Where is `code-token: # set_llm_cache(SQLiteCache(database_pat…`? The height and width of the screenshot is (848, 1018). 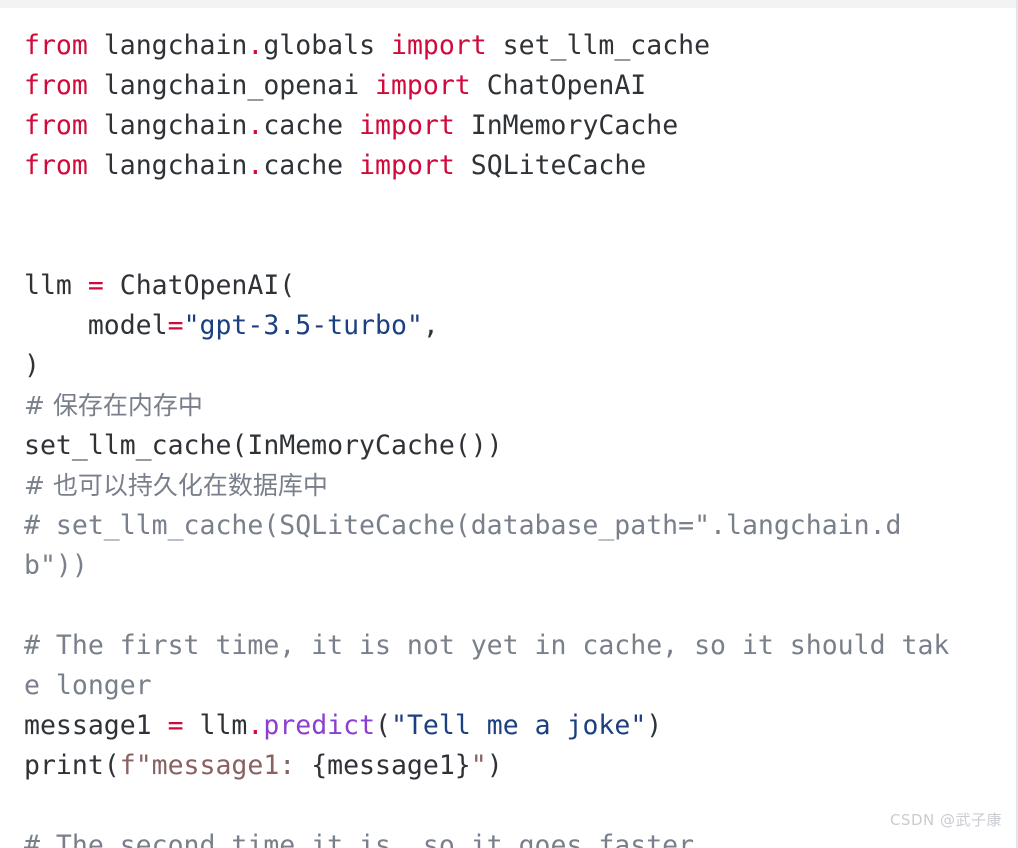
code-token: # set_llm_cache(SQLiteCache(database_pat… is located at coordinates (463, 525).